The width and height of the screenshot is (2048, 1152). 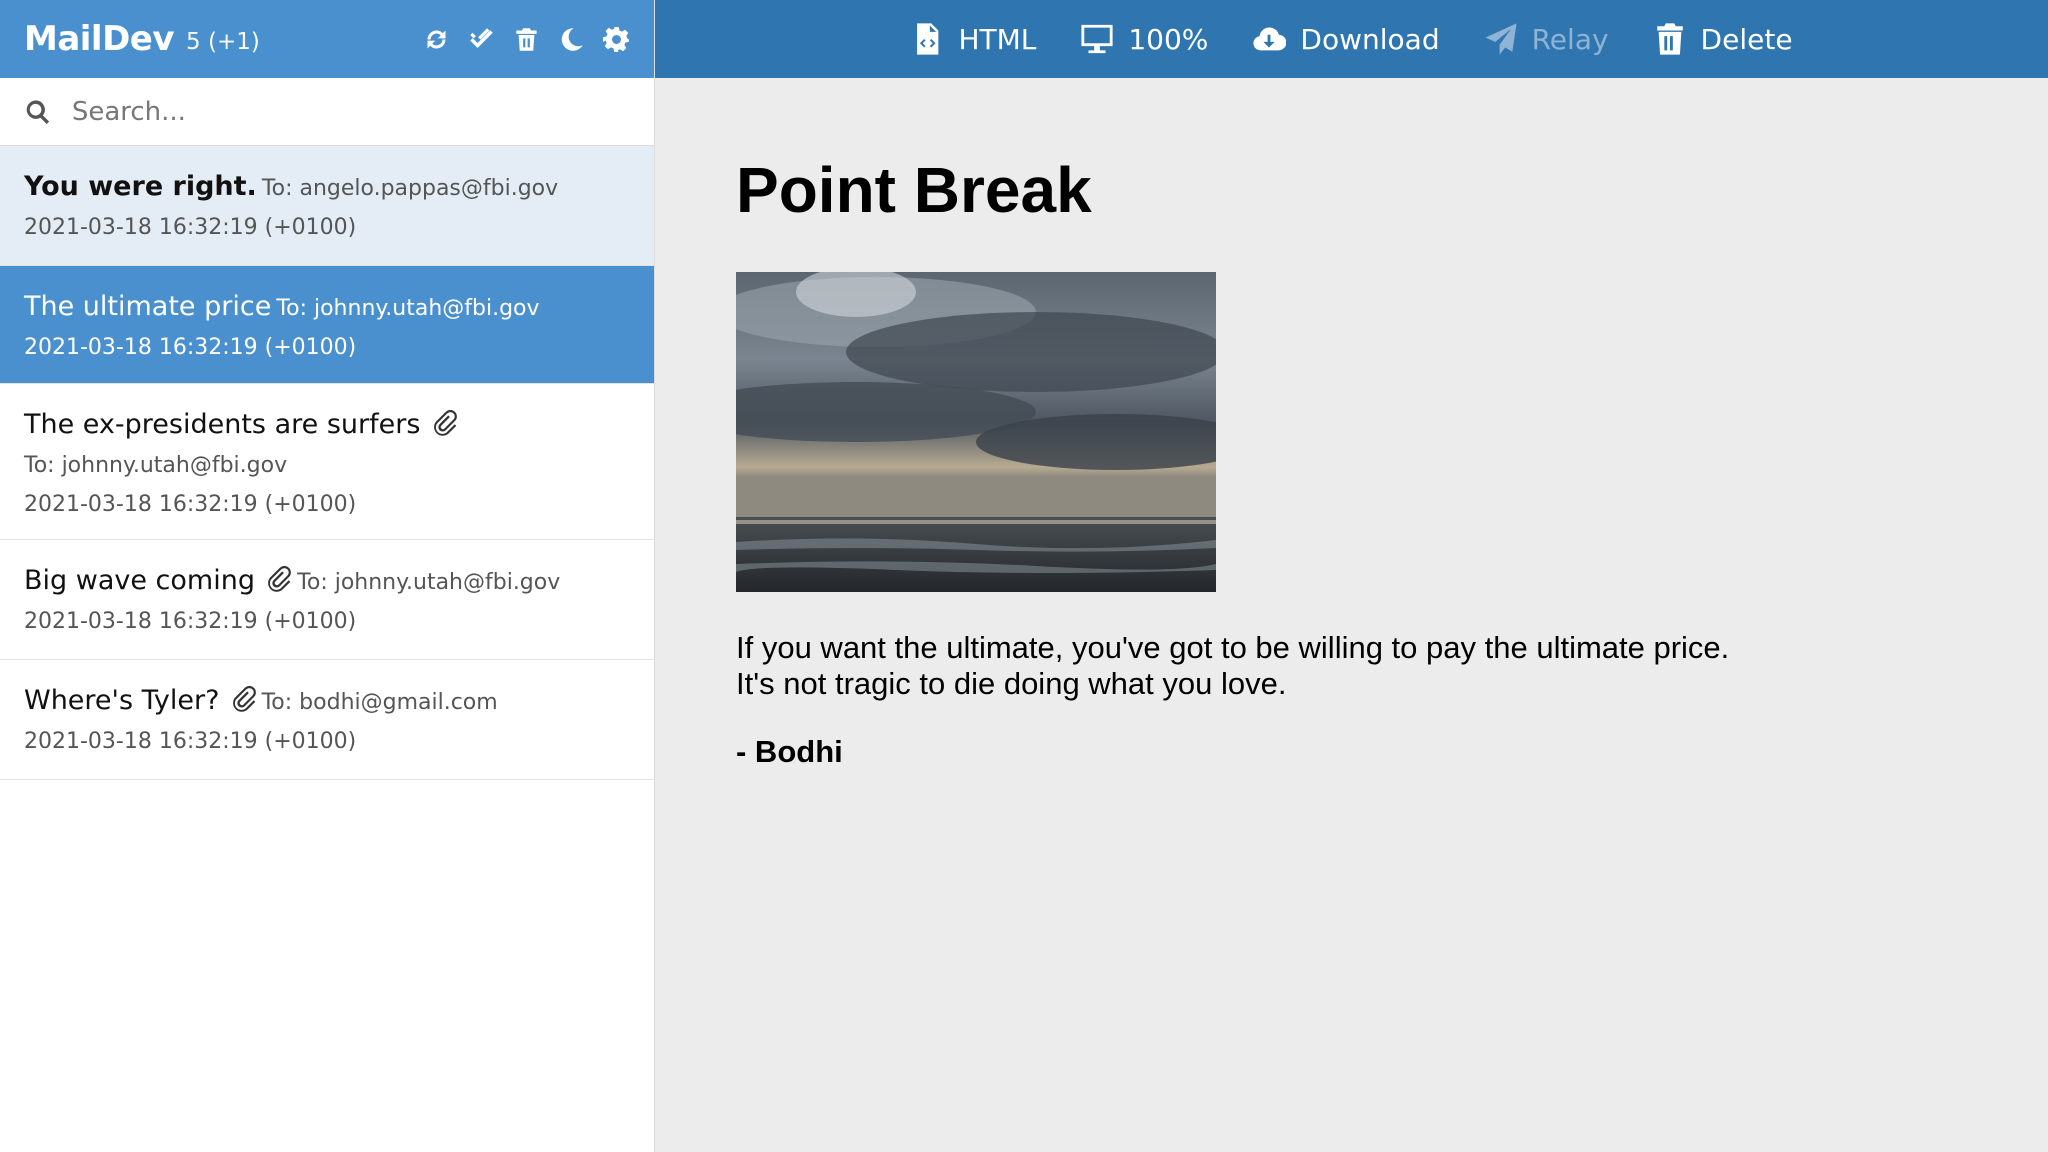 What do you see at coordinates (349, 111) in the screenshot?
I see `search-input` at bounding box center [349, 111].